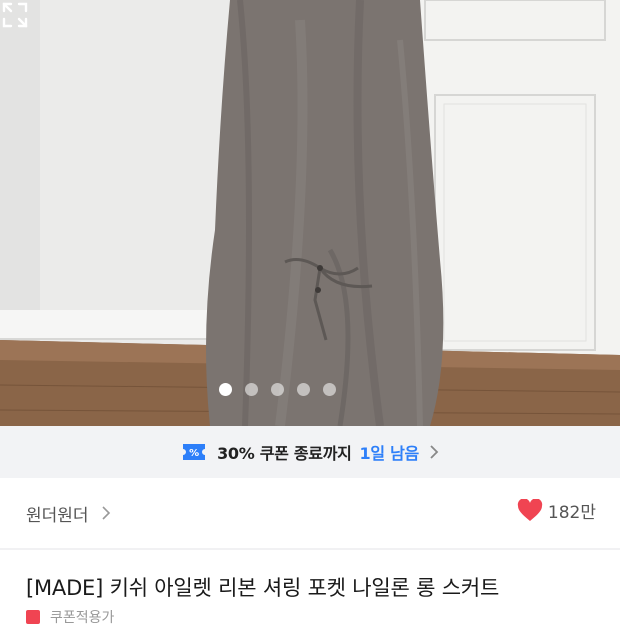  I want to click on ticket-icon: %, so click(194, 452).